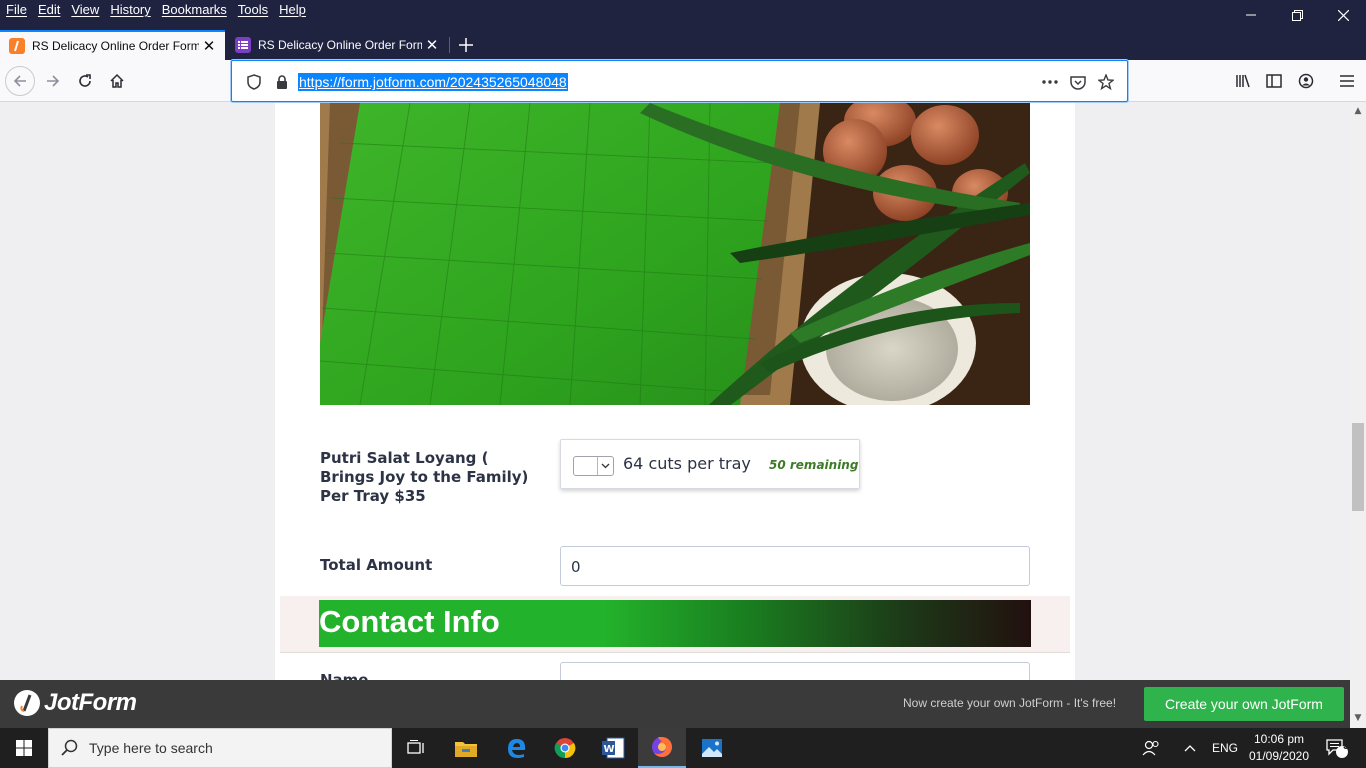 This screenshot has height=768, width=1366. I want to click on sidebar-button, so click(1274, 81).